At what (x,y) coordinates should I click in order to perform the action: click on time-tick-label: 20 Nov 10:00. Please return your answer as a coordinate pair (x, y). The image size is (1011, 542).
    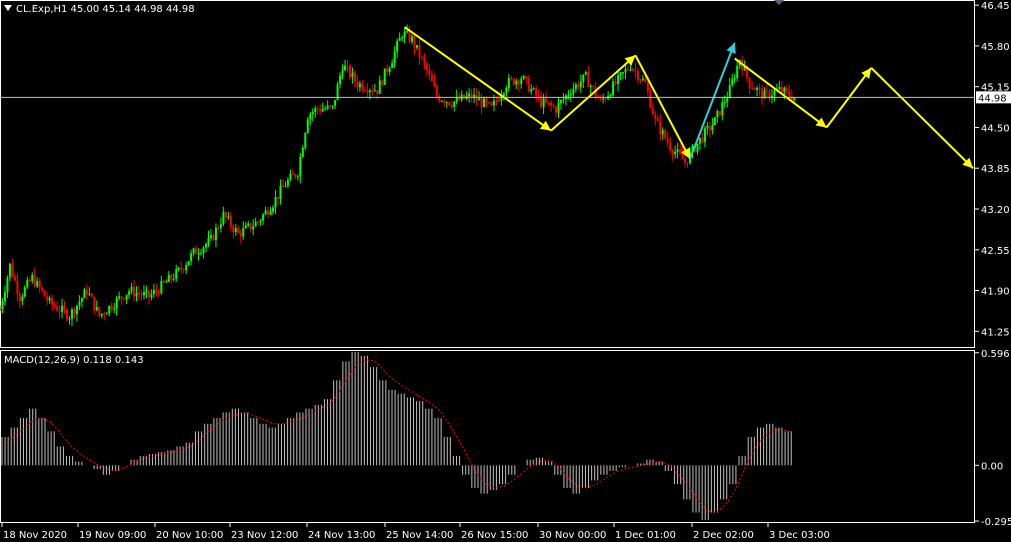
    Looking at the image, I should click on (189, 535).